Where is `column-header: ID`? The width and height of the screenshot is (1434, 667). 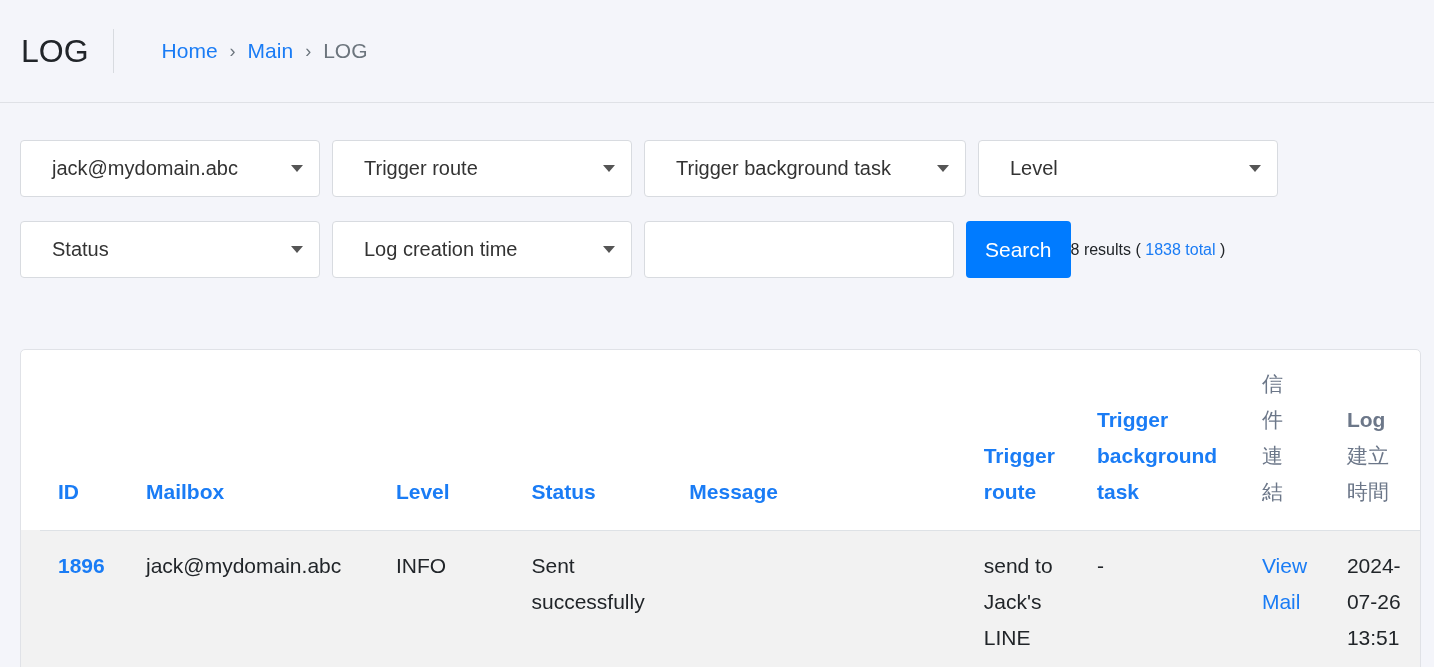
column-header: ID is located at coordinates (84, 440).